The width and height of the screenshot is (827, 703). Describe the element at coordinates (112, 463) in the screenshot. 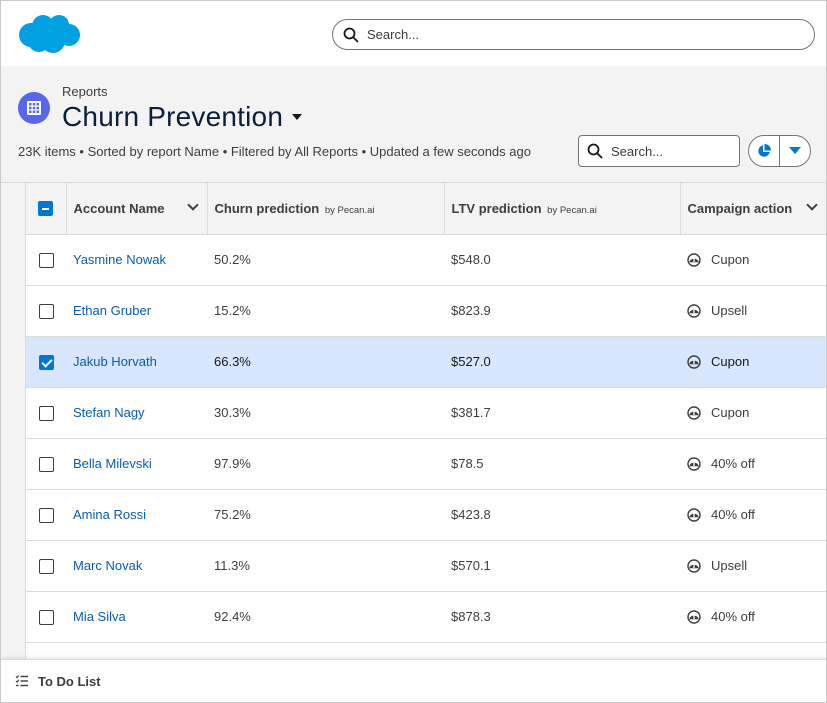

I see `account-name-link: Bella Milevski` at that location.